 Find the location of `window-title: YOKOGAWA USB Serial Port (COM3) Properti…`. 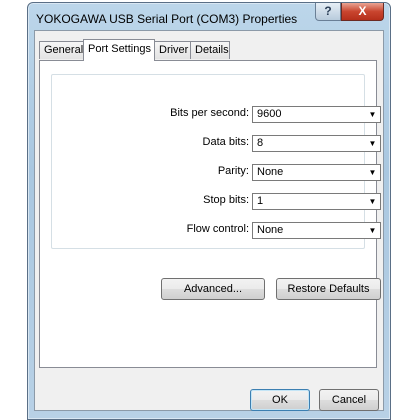

window-title: YOKOGAWA USB Serial Port (COM3) Properti… is located at coordinates (167, 19).